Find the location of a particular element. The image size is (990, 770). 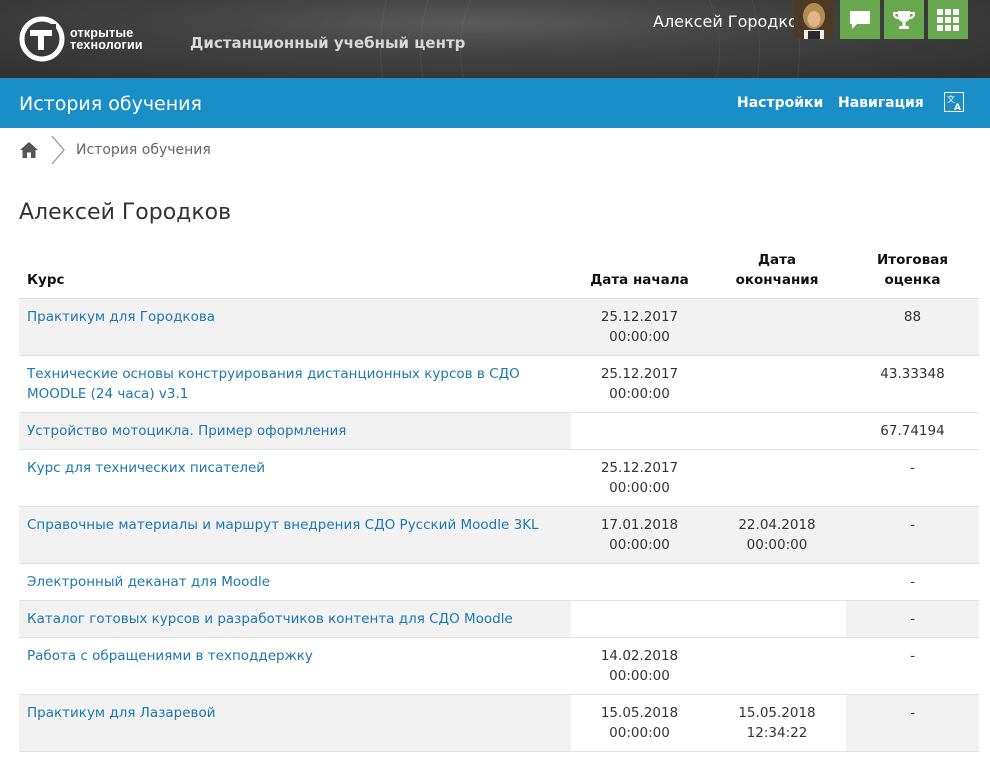

page-heading: История обучения is located at coordinates (110, 104).